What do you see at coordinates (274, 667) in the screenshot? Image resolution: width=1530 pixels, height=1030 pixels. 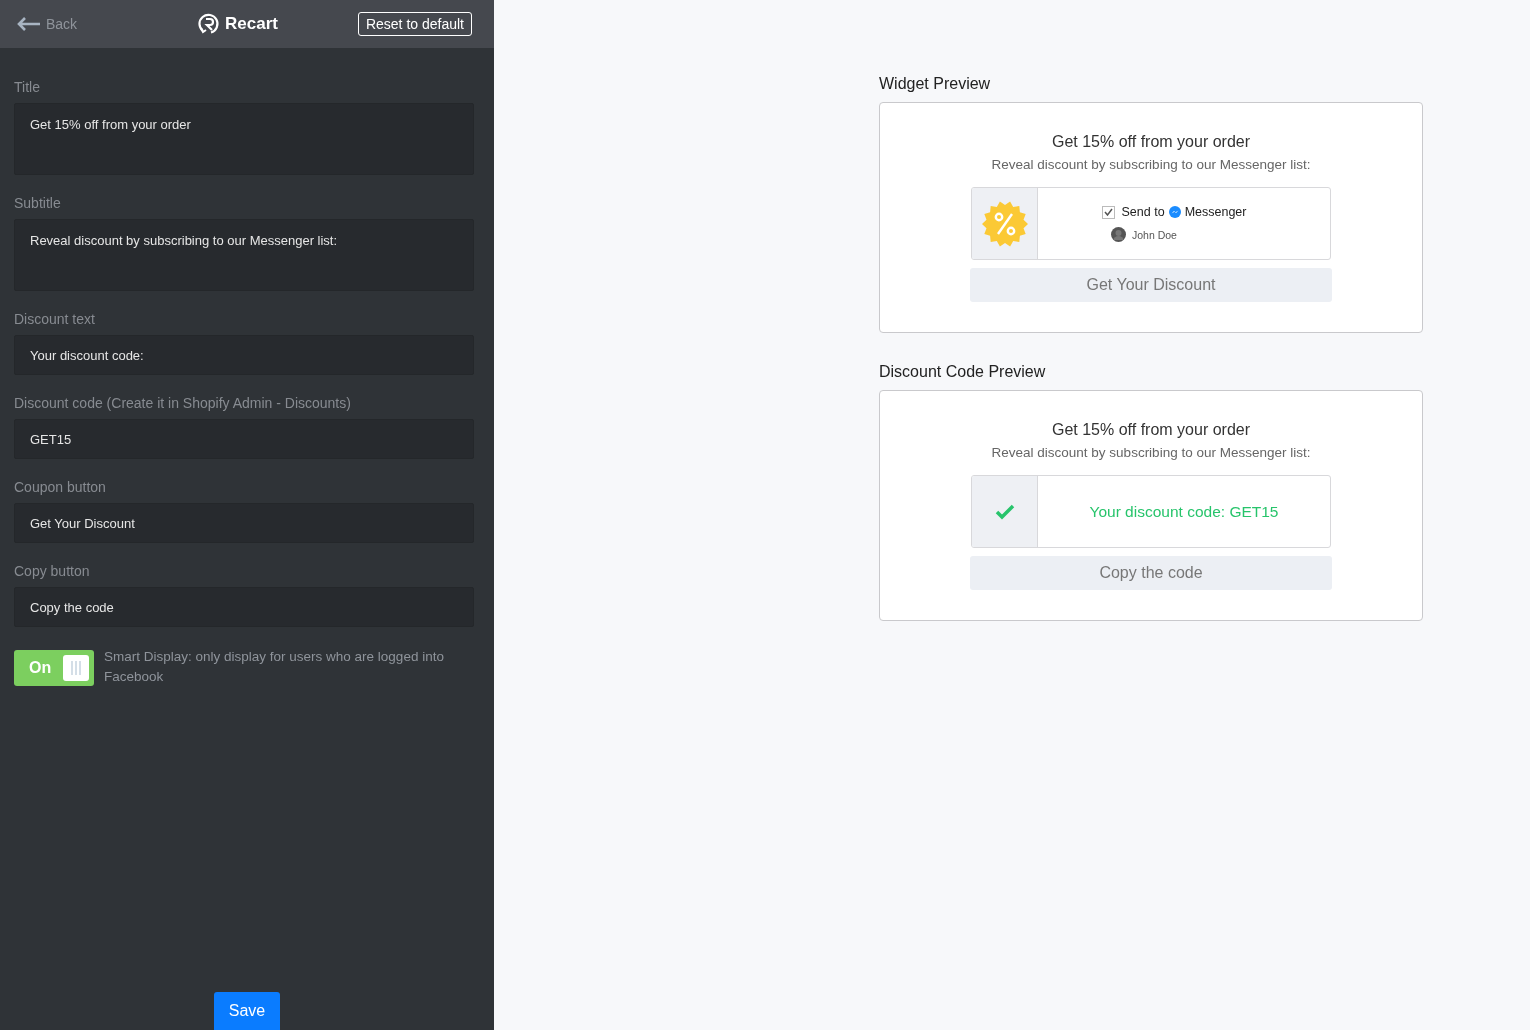 I see `smart-display-text: Smart Display: only display for users who are logged into Facebook` at bounding box center [274, 667].